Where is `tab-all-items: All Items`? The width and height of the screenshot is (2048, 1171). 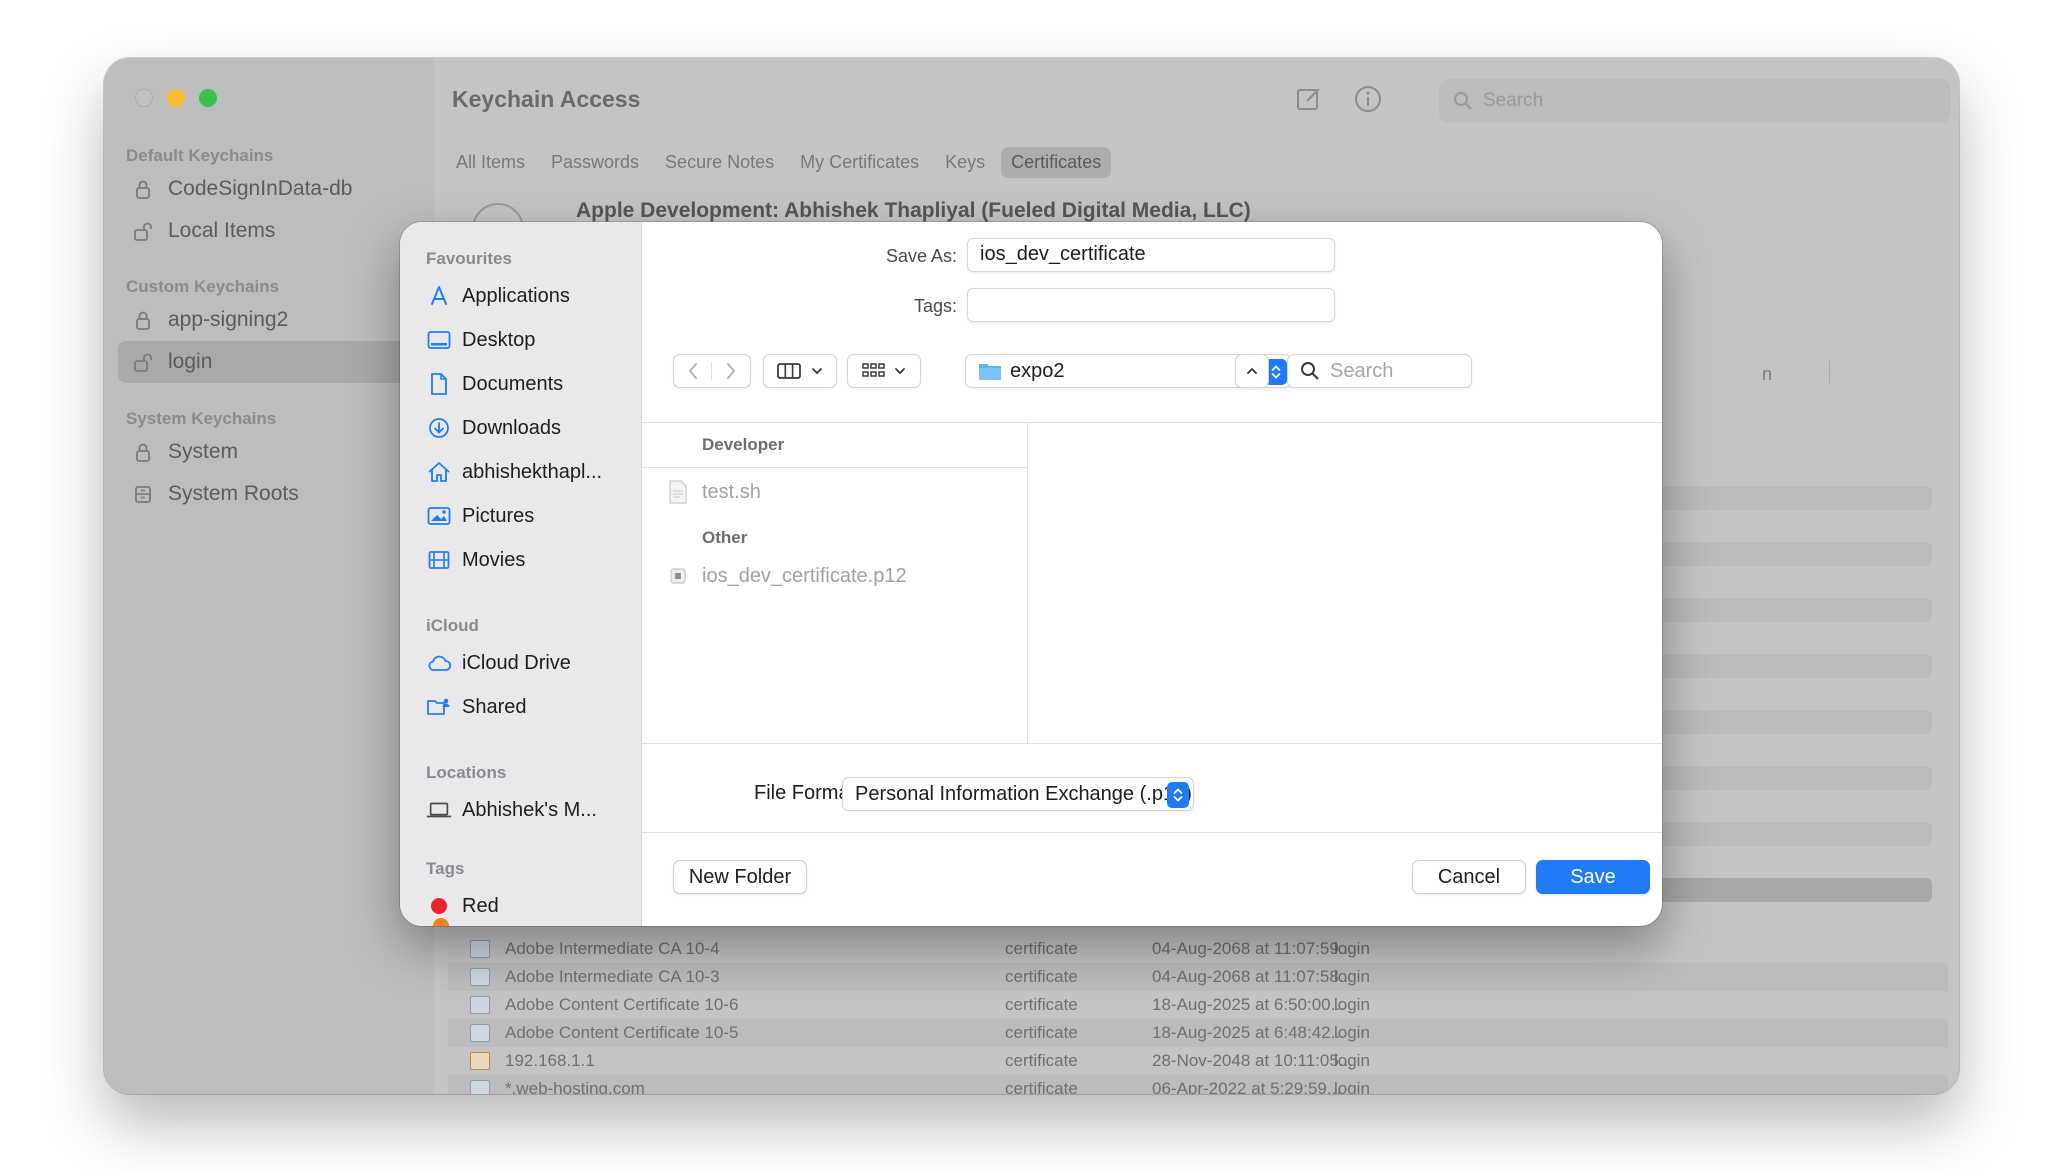 tab-all-items: All Items is located at coordinates (490, 162).